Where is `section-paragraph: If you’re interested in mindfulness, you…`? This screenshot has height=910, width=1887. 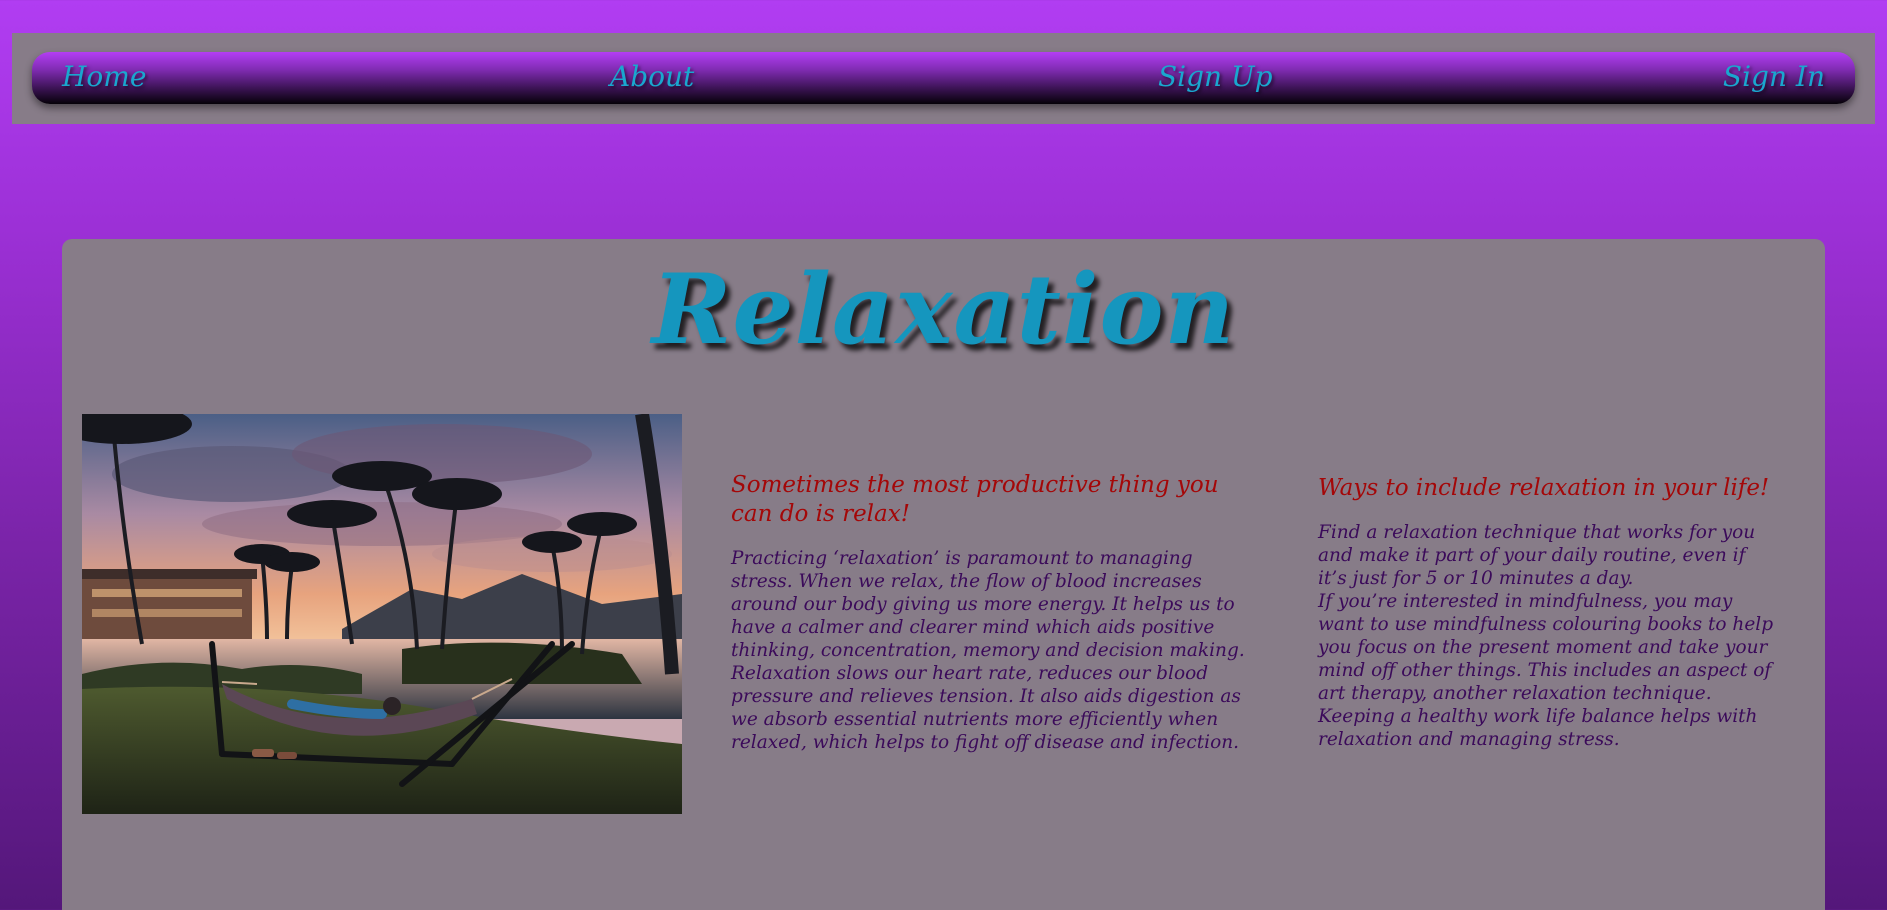
section-paragraph: If you’re interested in mindfulness, you… is located at coordinates (1546, 647).